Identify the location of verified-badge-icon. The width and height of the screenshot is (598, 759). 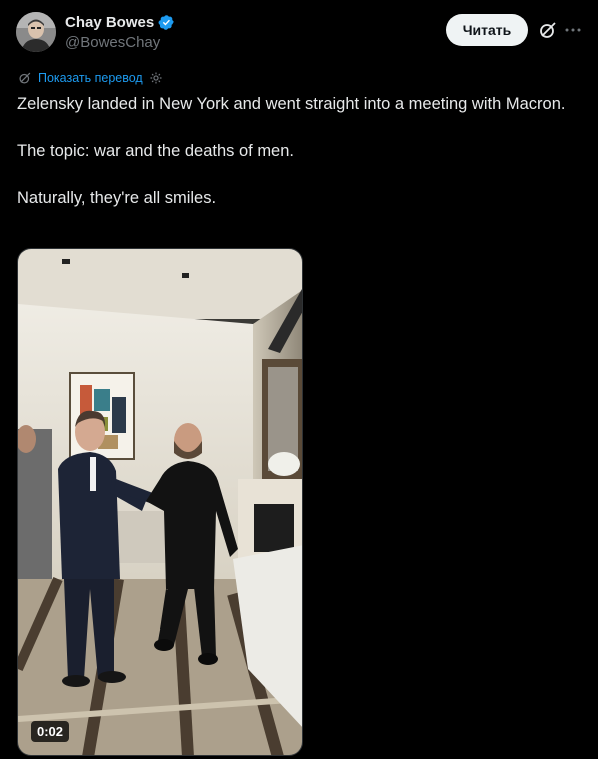
(166, 22).